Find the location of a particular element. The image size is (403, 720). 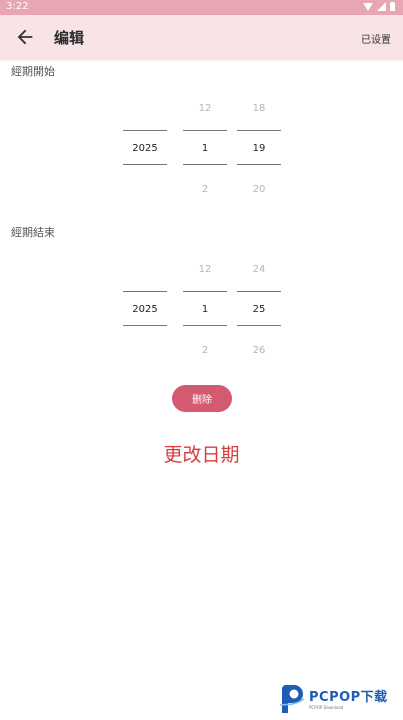

end-year-picker: 2025 is located at coordinates (145, 311).